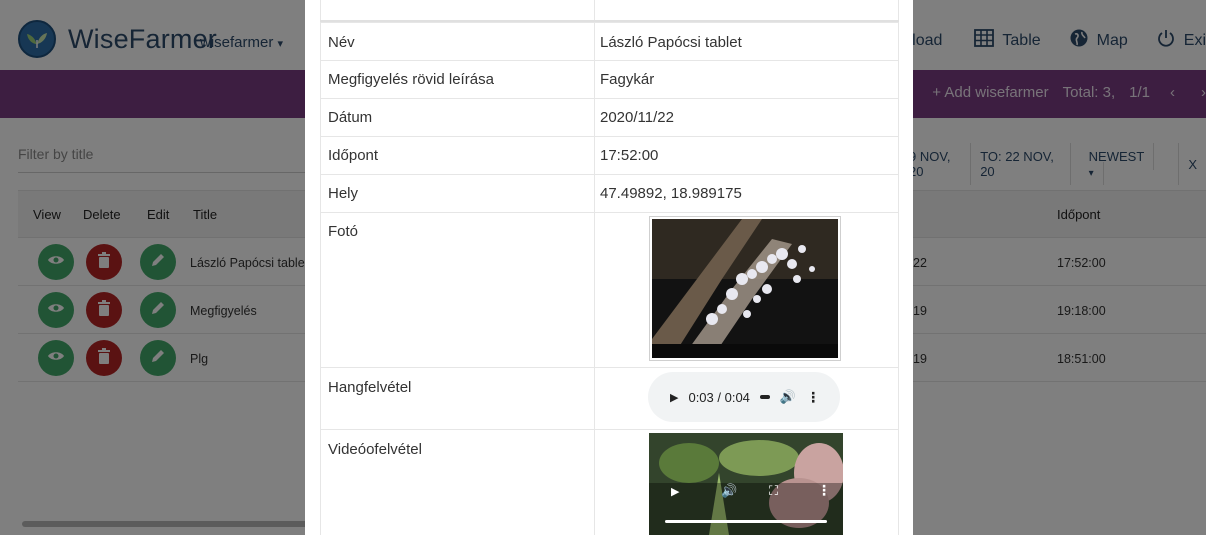  Describe the element at coordinates (746, 521) in the screenshot. I see `video-progress-bar` at that location.